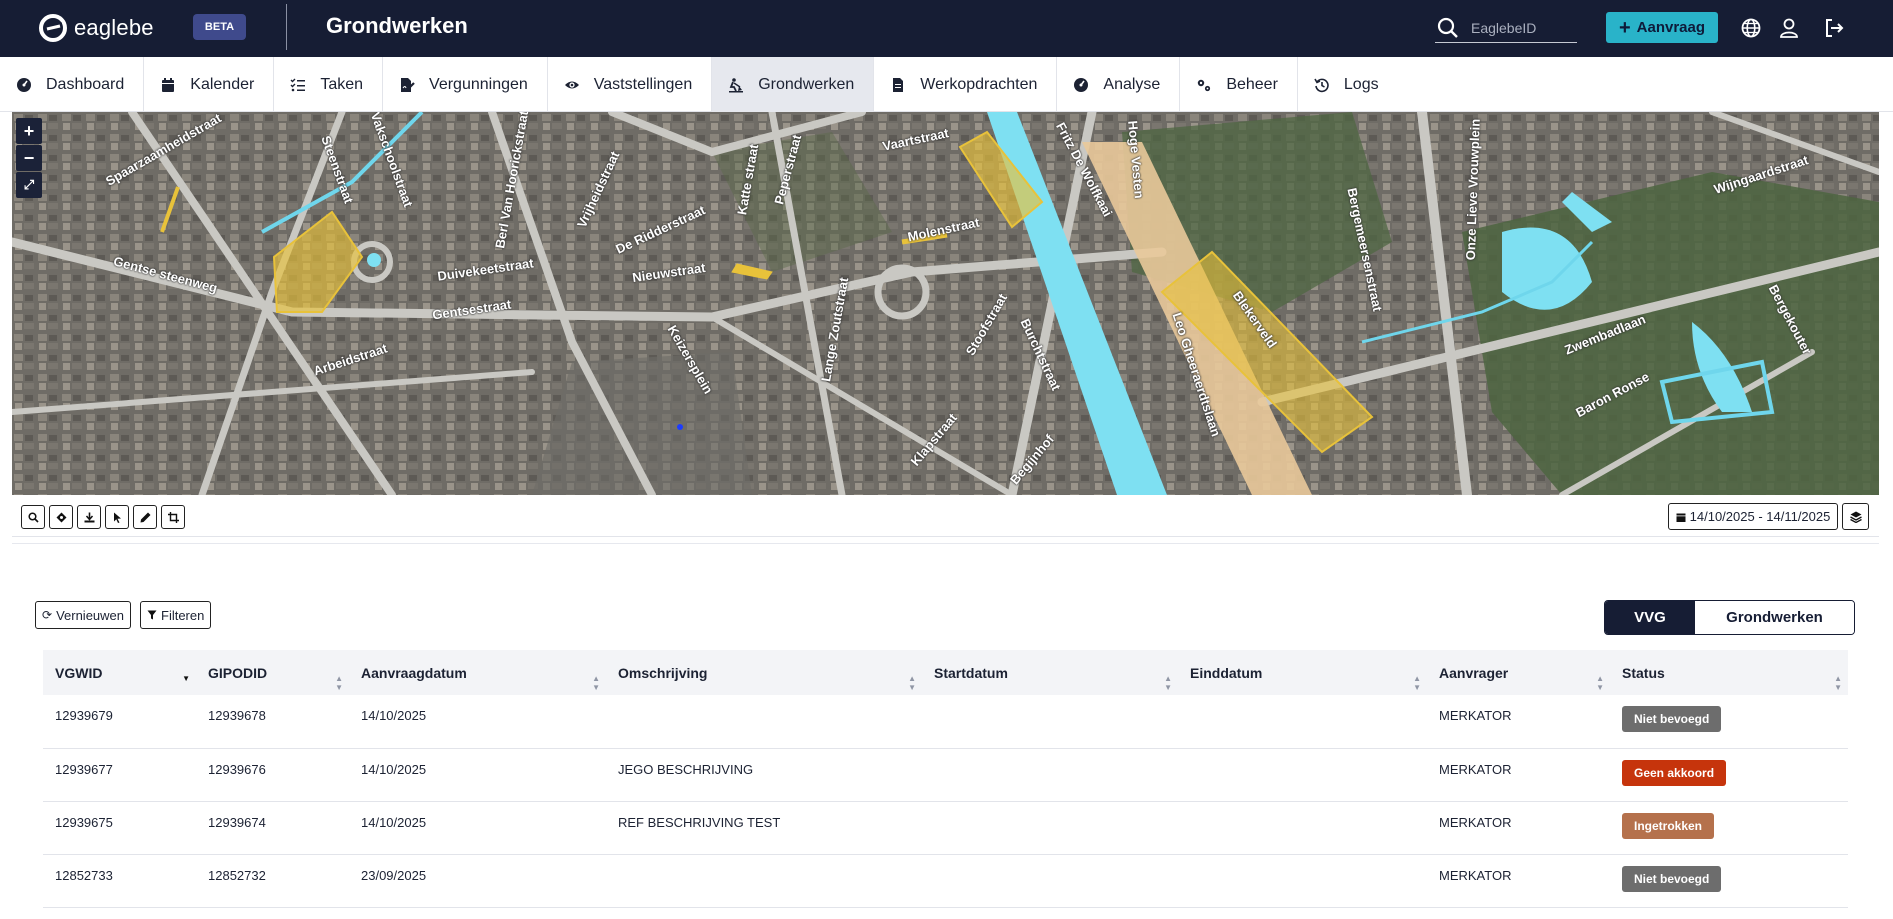  What do you see at coordinates (84, 715) in the screenshot?
I see `cell-vgwid: 12939679` at bounding box center [84, 715].